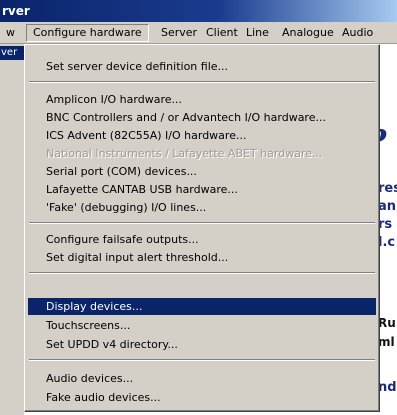 The width and height of the screenshot is (397, 415). I want to click on left-panel, so click(12, 229).